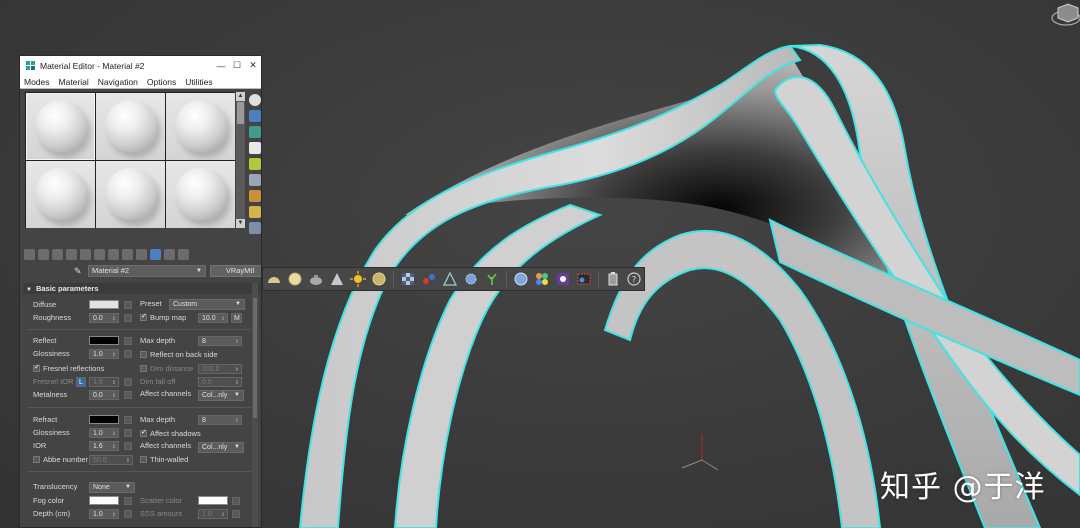 The image size is (1080, 528). Describe the element at coordinates (104, 514) in the screenshot. I see `depth-spinner: 1.0 ⇕` at that location.